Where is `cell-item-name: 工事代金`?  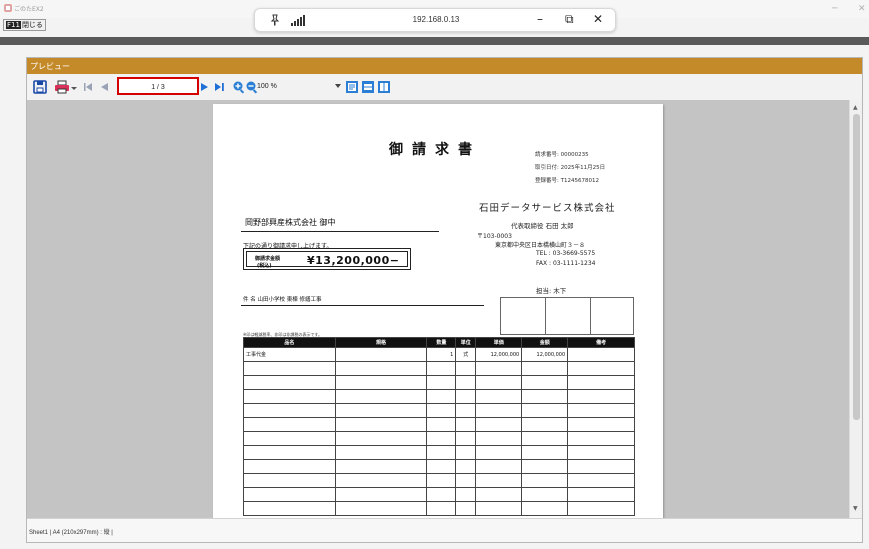
cell-item-name: 工事代金 is located at coordinates (289, 354).